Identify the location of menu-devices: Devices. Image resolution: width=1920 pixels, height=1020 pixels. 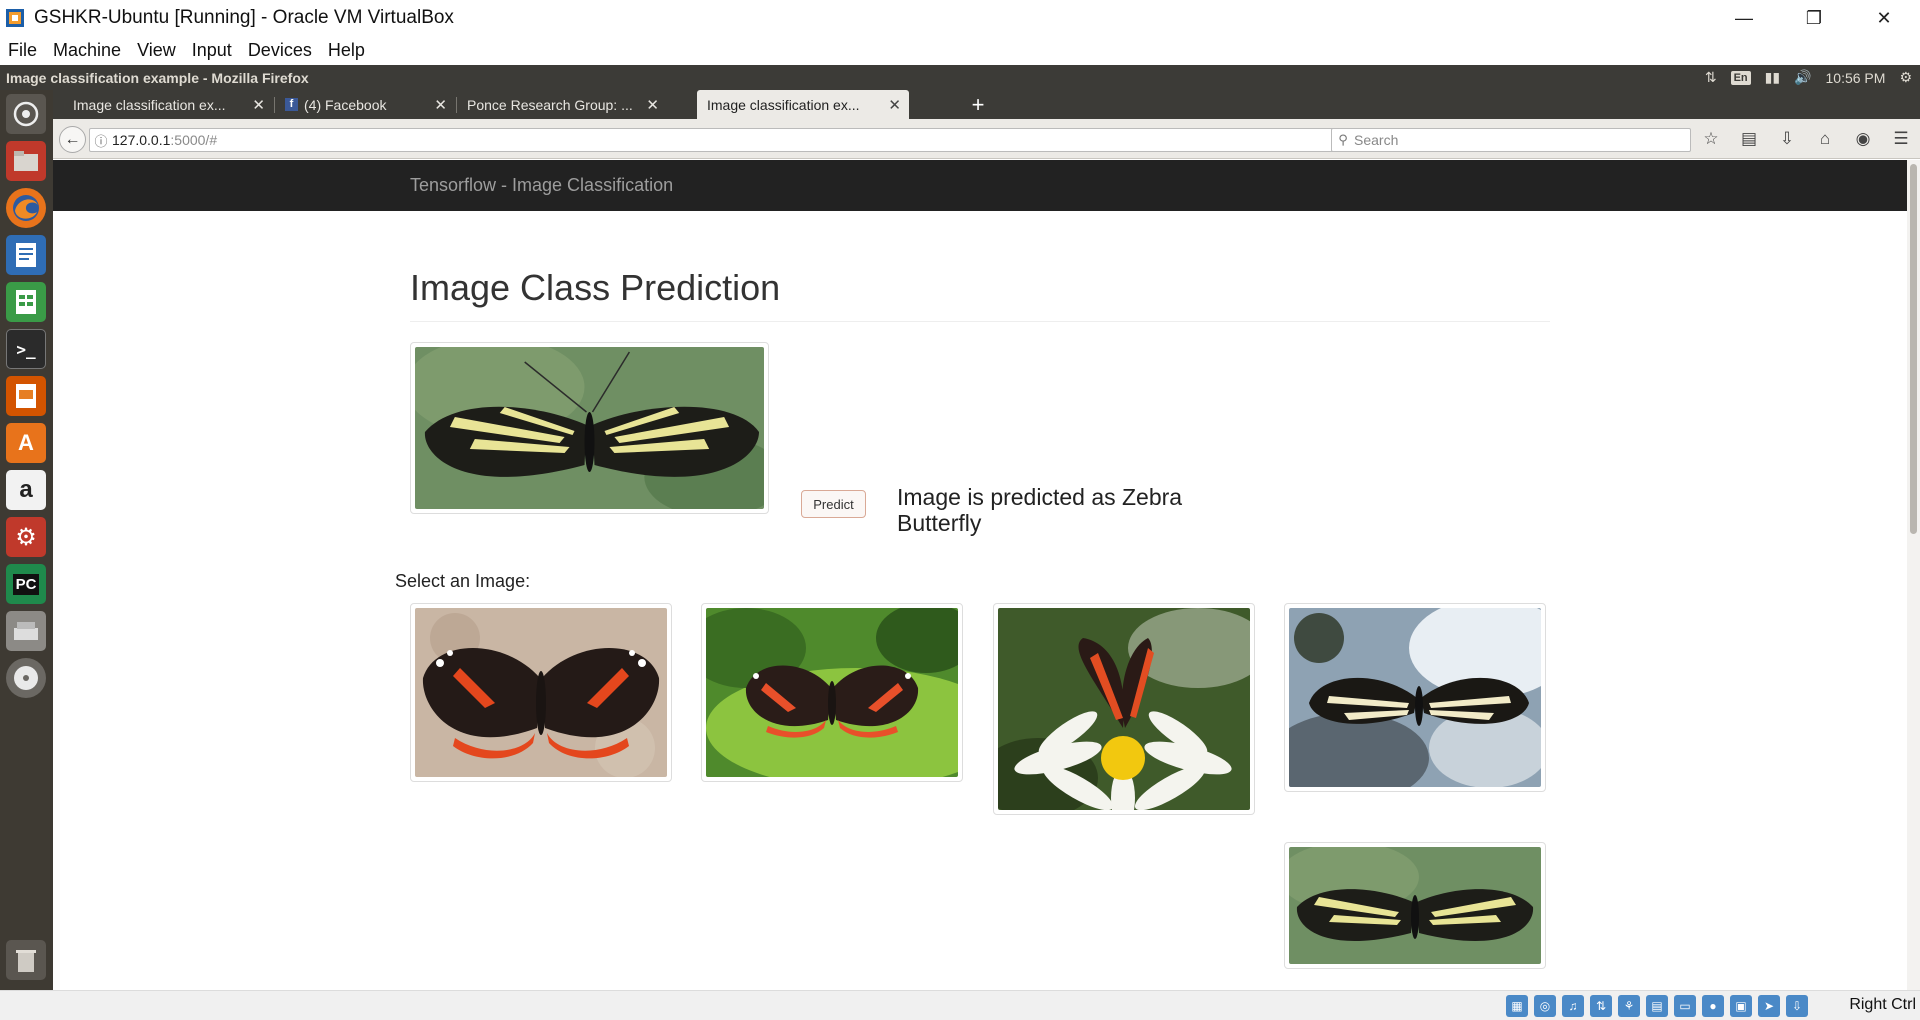
(280, 50).